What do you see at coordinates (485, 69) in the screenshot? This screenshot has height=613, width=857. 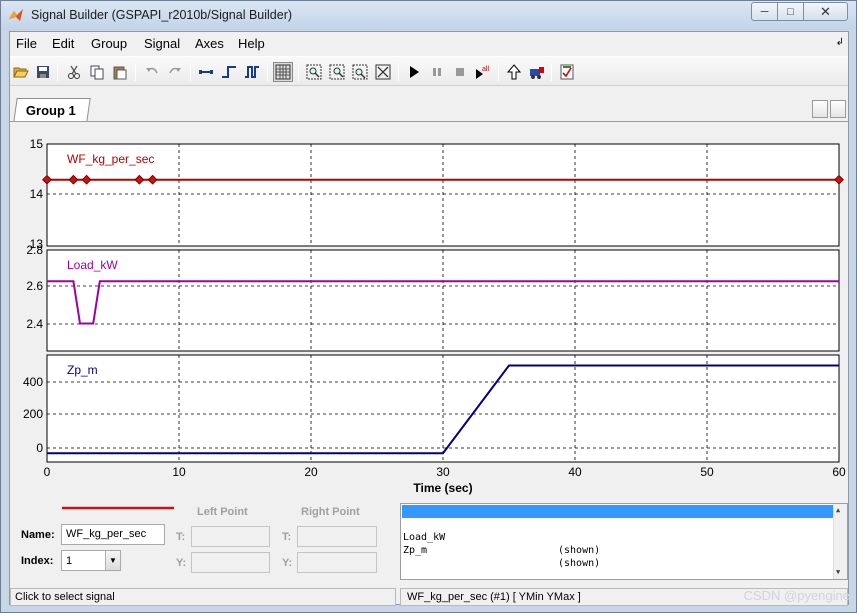 I see `run-all-label: all` at bounding box center [485, 69].